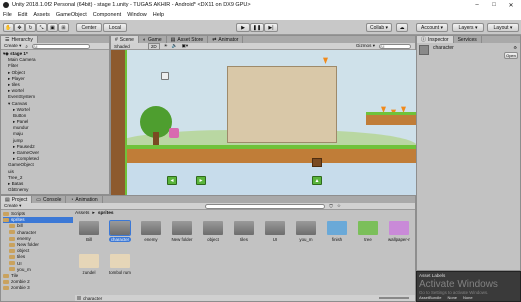  I want to click on step-button: ▶|, so click(271, 27).